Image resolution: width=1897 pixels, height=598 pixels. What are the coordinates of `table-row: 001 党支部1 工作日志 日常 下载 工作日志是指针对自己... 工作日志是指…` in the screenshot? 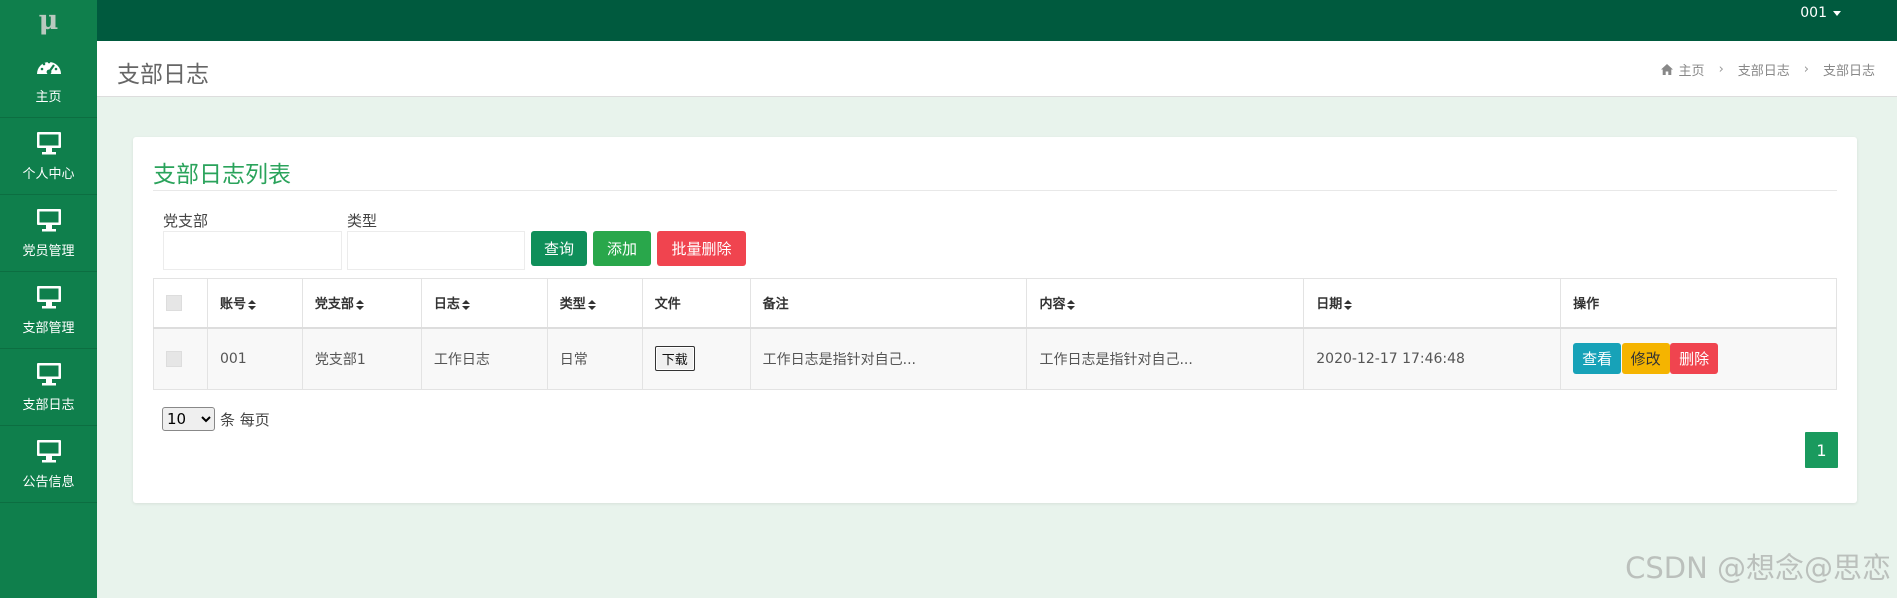 It's located at (995, 358).